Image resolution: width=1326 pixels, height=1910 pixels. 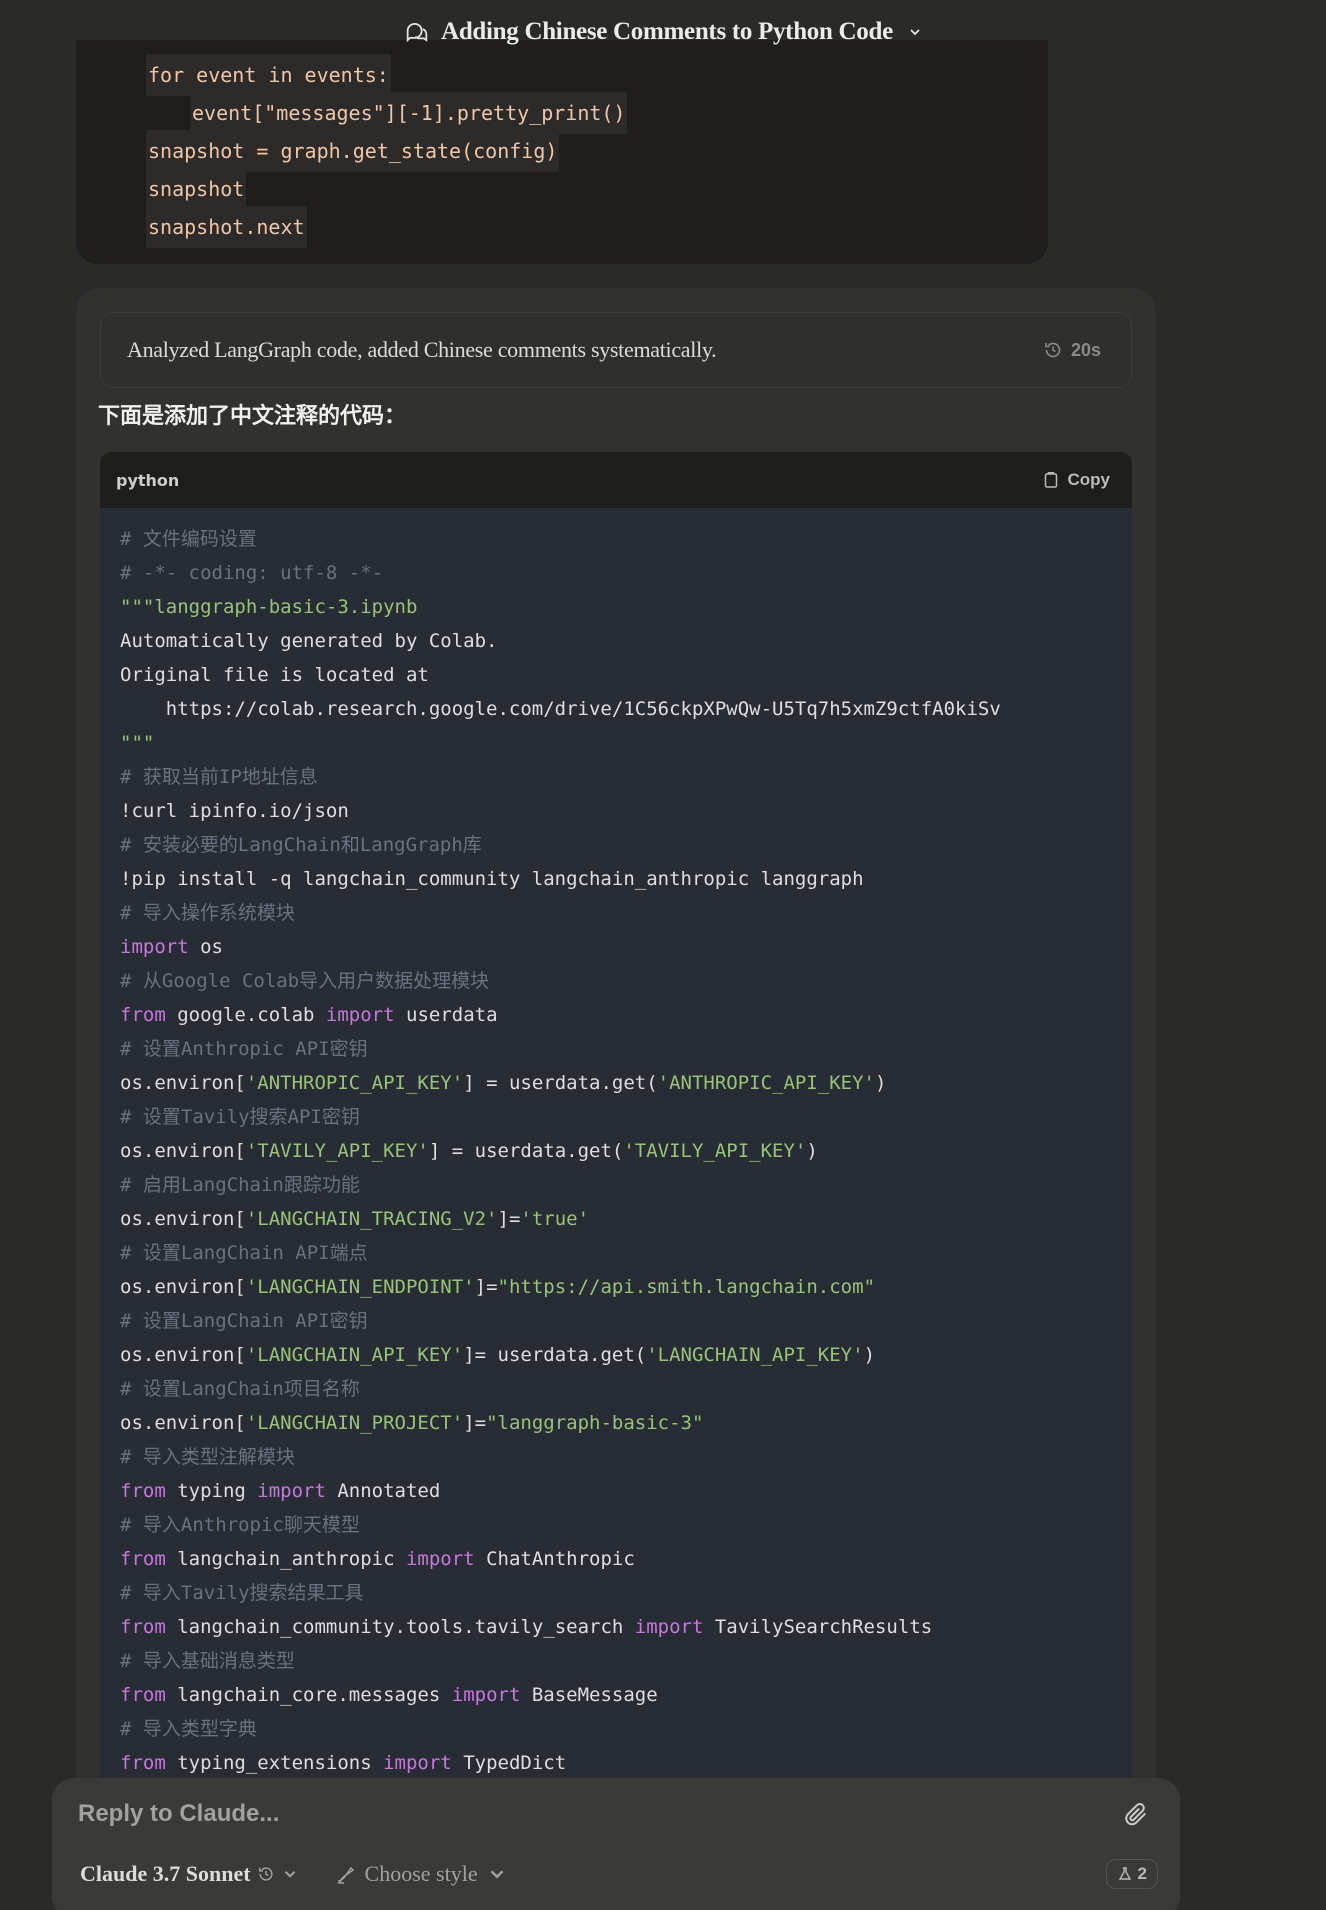 I want to click on code-token: # 文件编码设置, so click(x=188, y=539).